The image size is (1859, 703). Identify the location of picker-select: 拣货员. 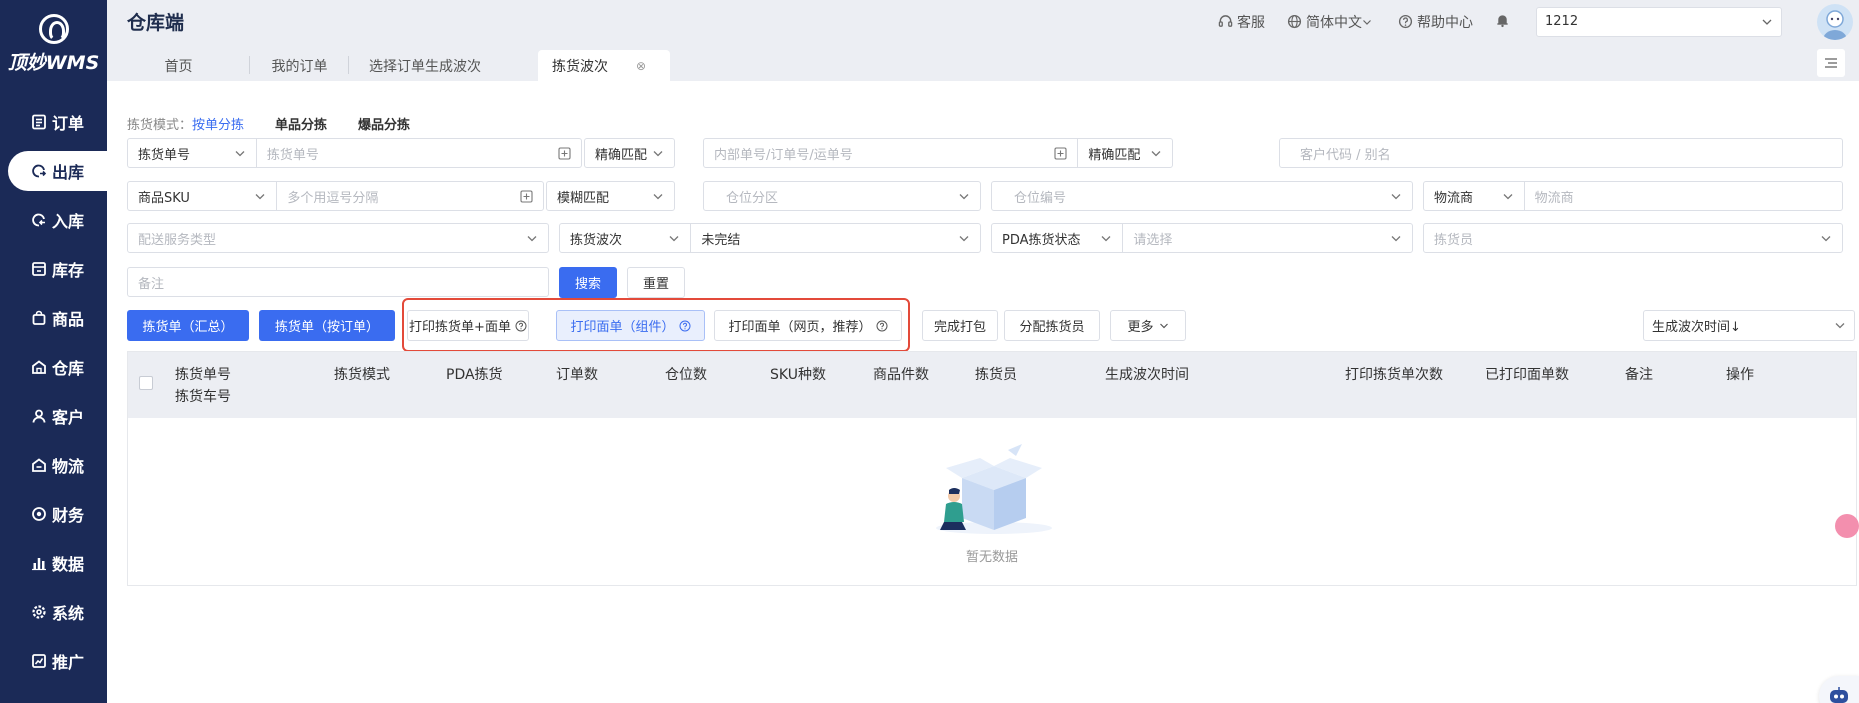
(1633, 238).